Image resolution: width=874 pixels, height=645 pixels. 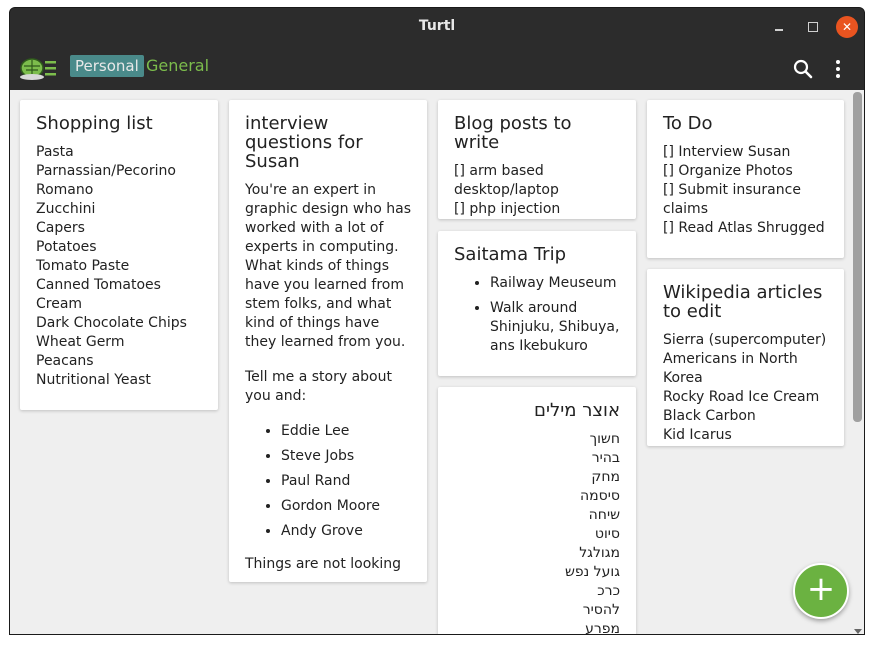 What do you see at coordinates (506, 180) in the screenshot?
I see `note-line: [] arm based desktop/laptop` at bounding box center [506, 180].